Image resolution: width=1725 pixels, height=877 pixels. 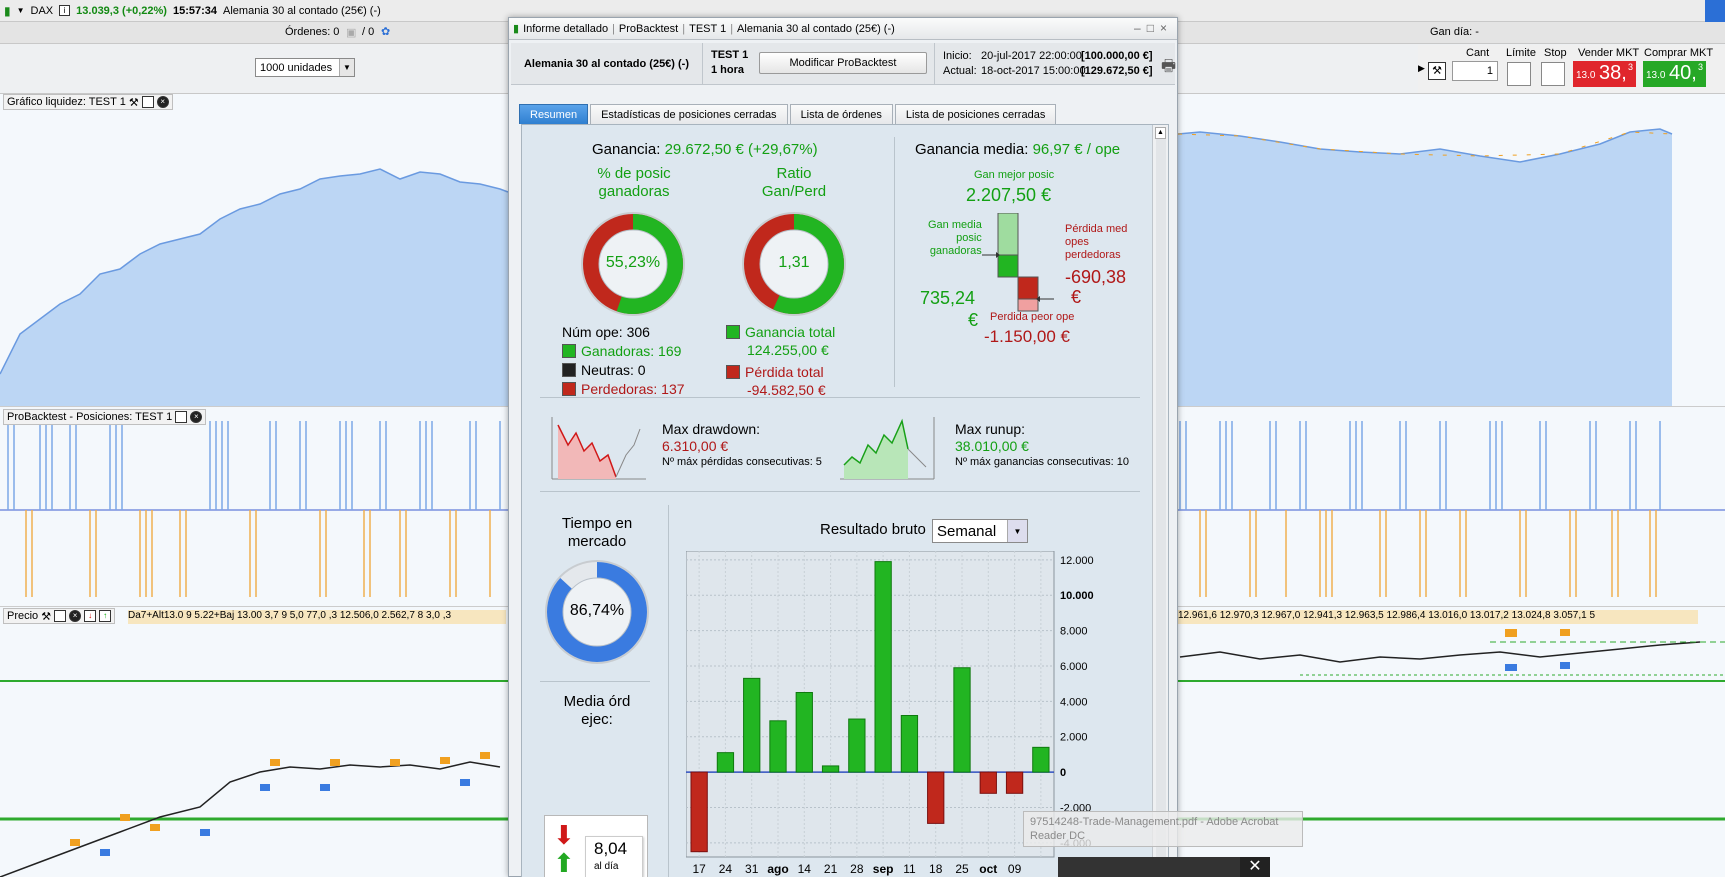 I want to click on max-ganancias-consec: Nº máx ganancias consecutivas: 10, so click(x=1042, y=462).